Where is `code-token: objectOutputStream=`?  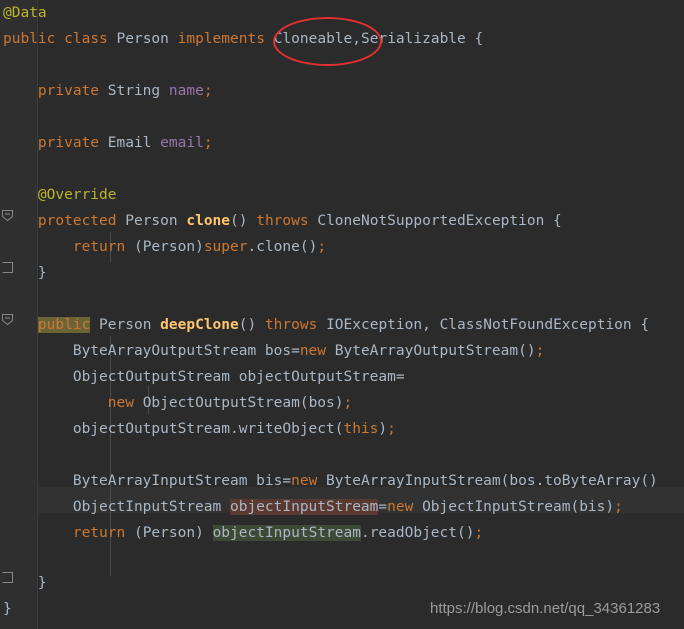
code-token: objectOutputStream= is located at coordinates (317, 377).